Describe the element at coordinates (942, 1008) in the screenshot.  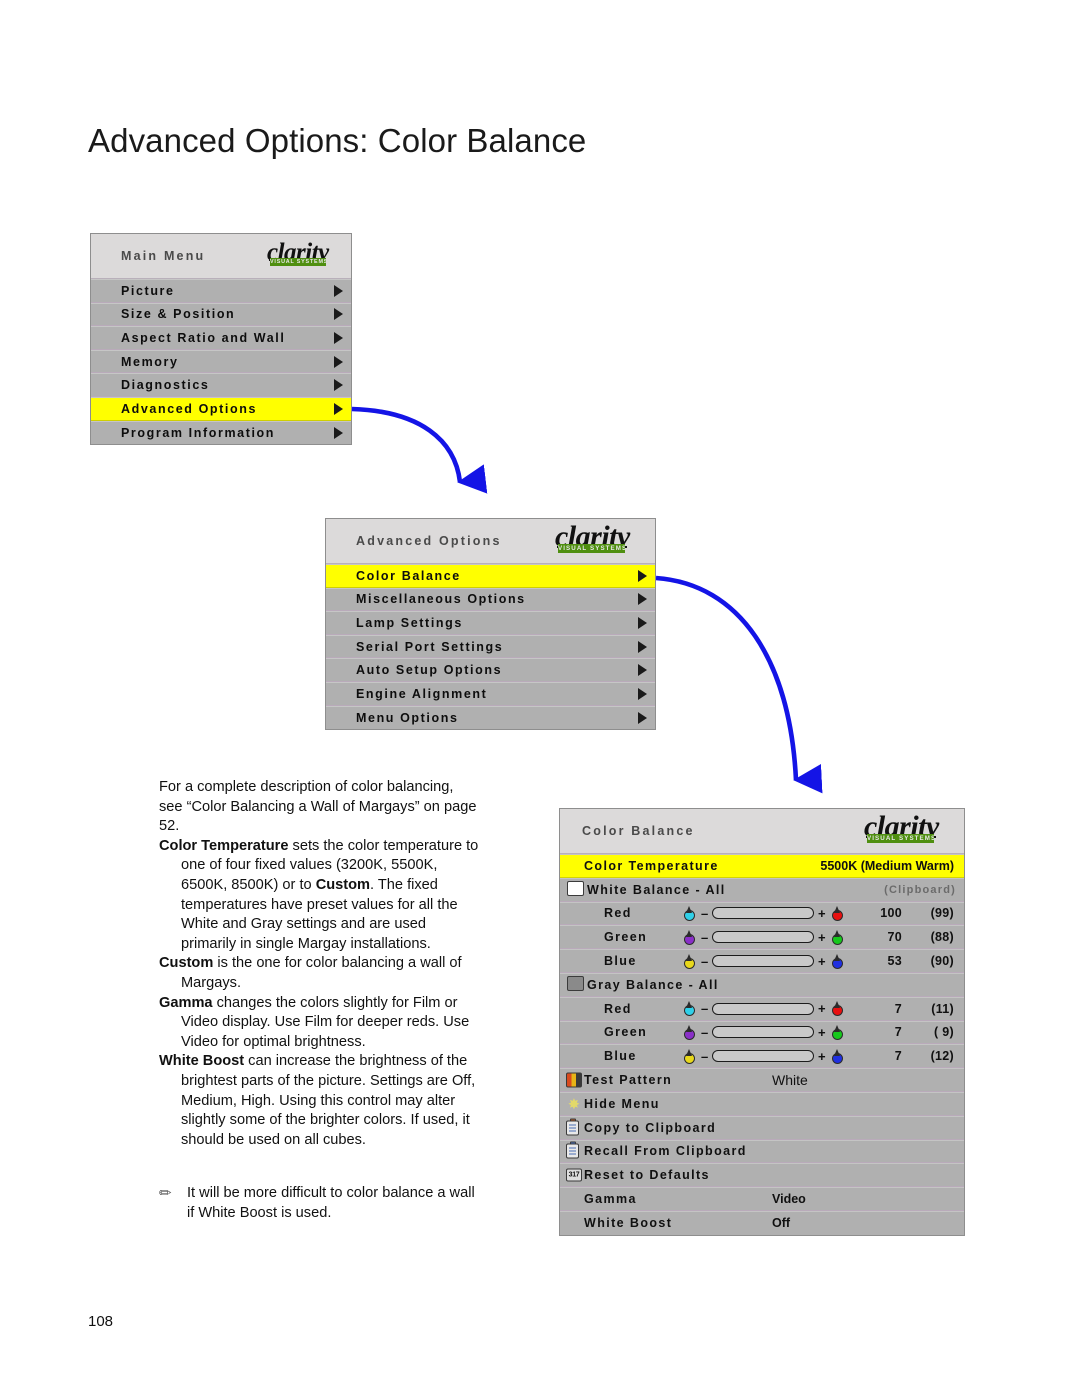
I see `channel-clipboard-value: (11)` at that location.